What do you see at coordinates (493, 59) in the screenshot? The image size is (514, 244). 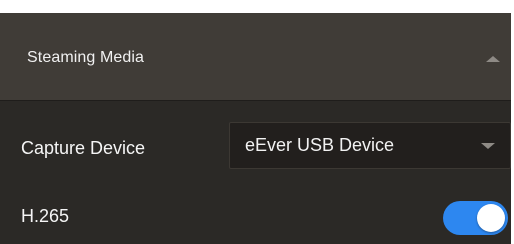 I see `chevron-up-icon` at bounding box center [493, 59].